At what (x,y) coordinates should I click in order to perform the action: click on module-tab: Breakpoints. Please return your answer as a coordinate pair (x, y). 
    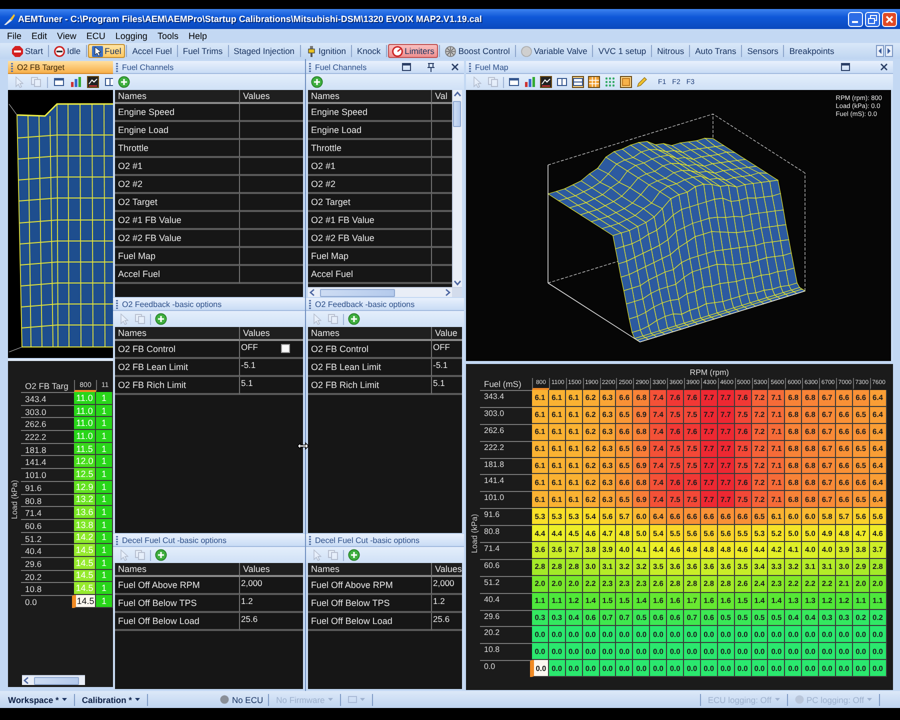
    Looking at the image, I should click on (811, 51).